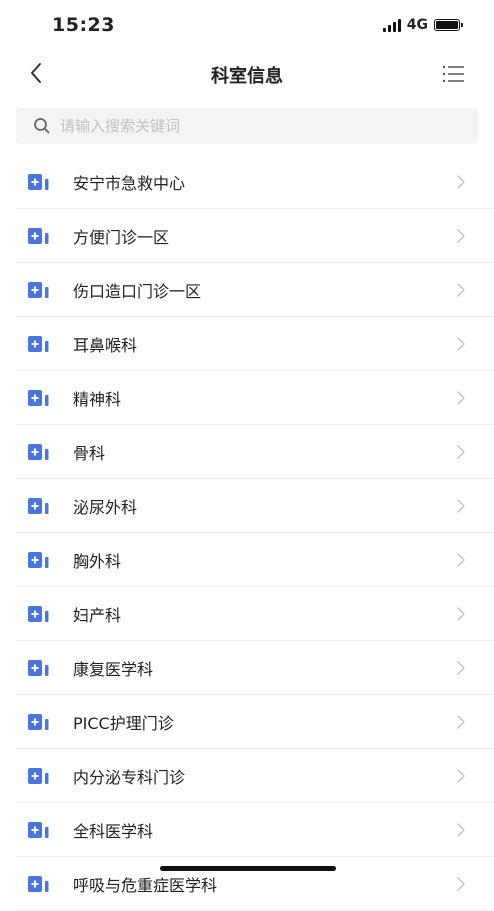 The image size is (494, 911). What do you see at coordinates (113, 669) in the screenshot?
I see `department-label: 康复医学科` at bounding box center [113, 669].